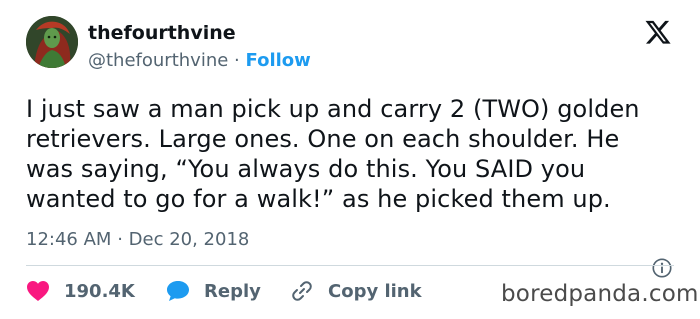 Image resolution: width=700 pixels, height=319 pixels. I want to click on heart-icon, so click(38, 291).